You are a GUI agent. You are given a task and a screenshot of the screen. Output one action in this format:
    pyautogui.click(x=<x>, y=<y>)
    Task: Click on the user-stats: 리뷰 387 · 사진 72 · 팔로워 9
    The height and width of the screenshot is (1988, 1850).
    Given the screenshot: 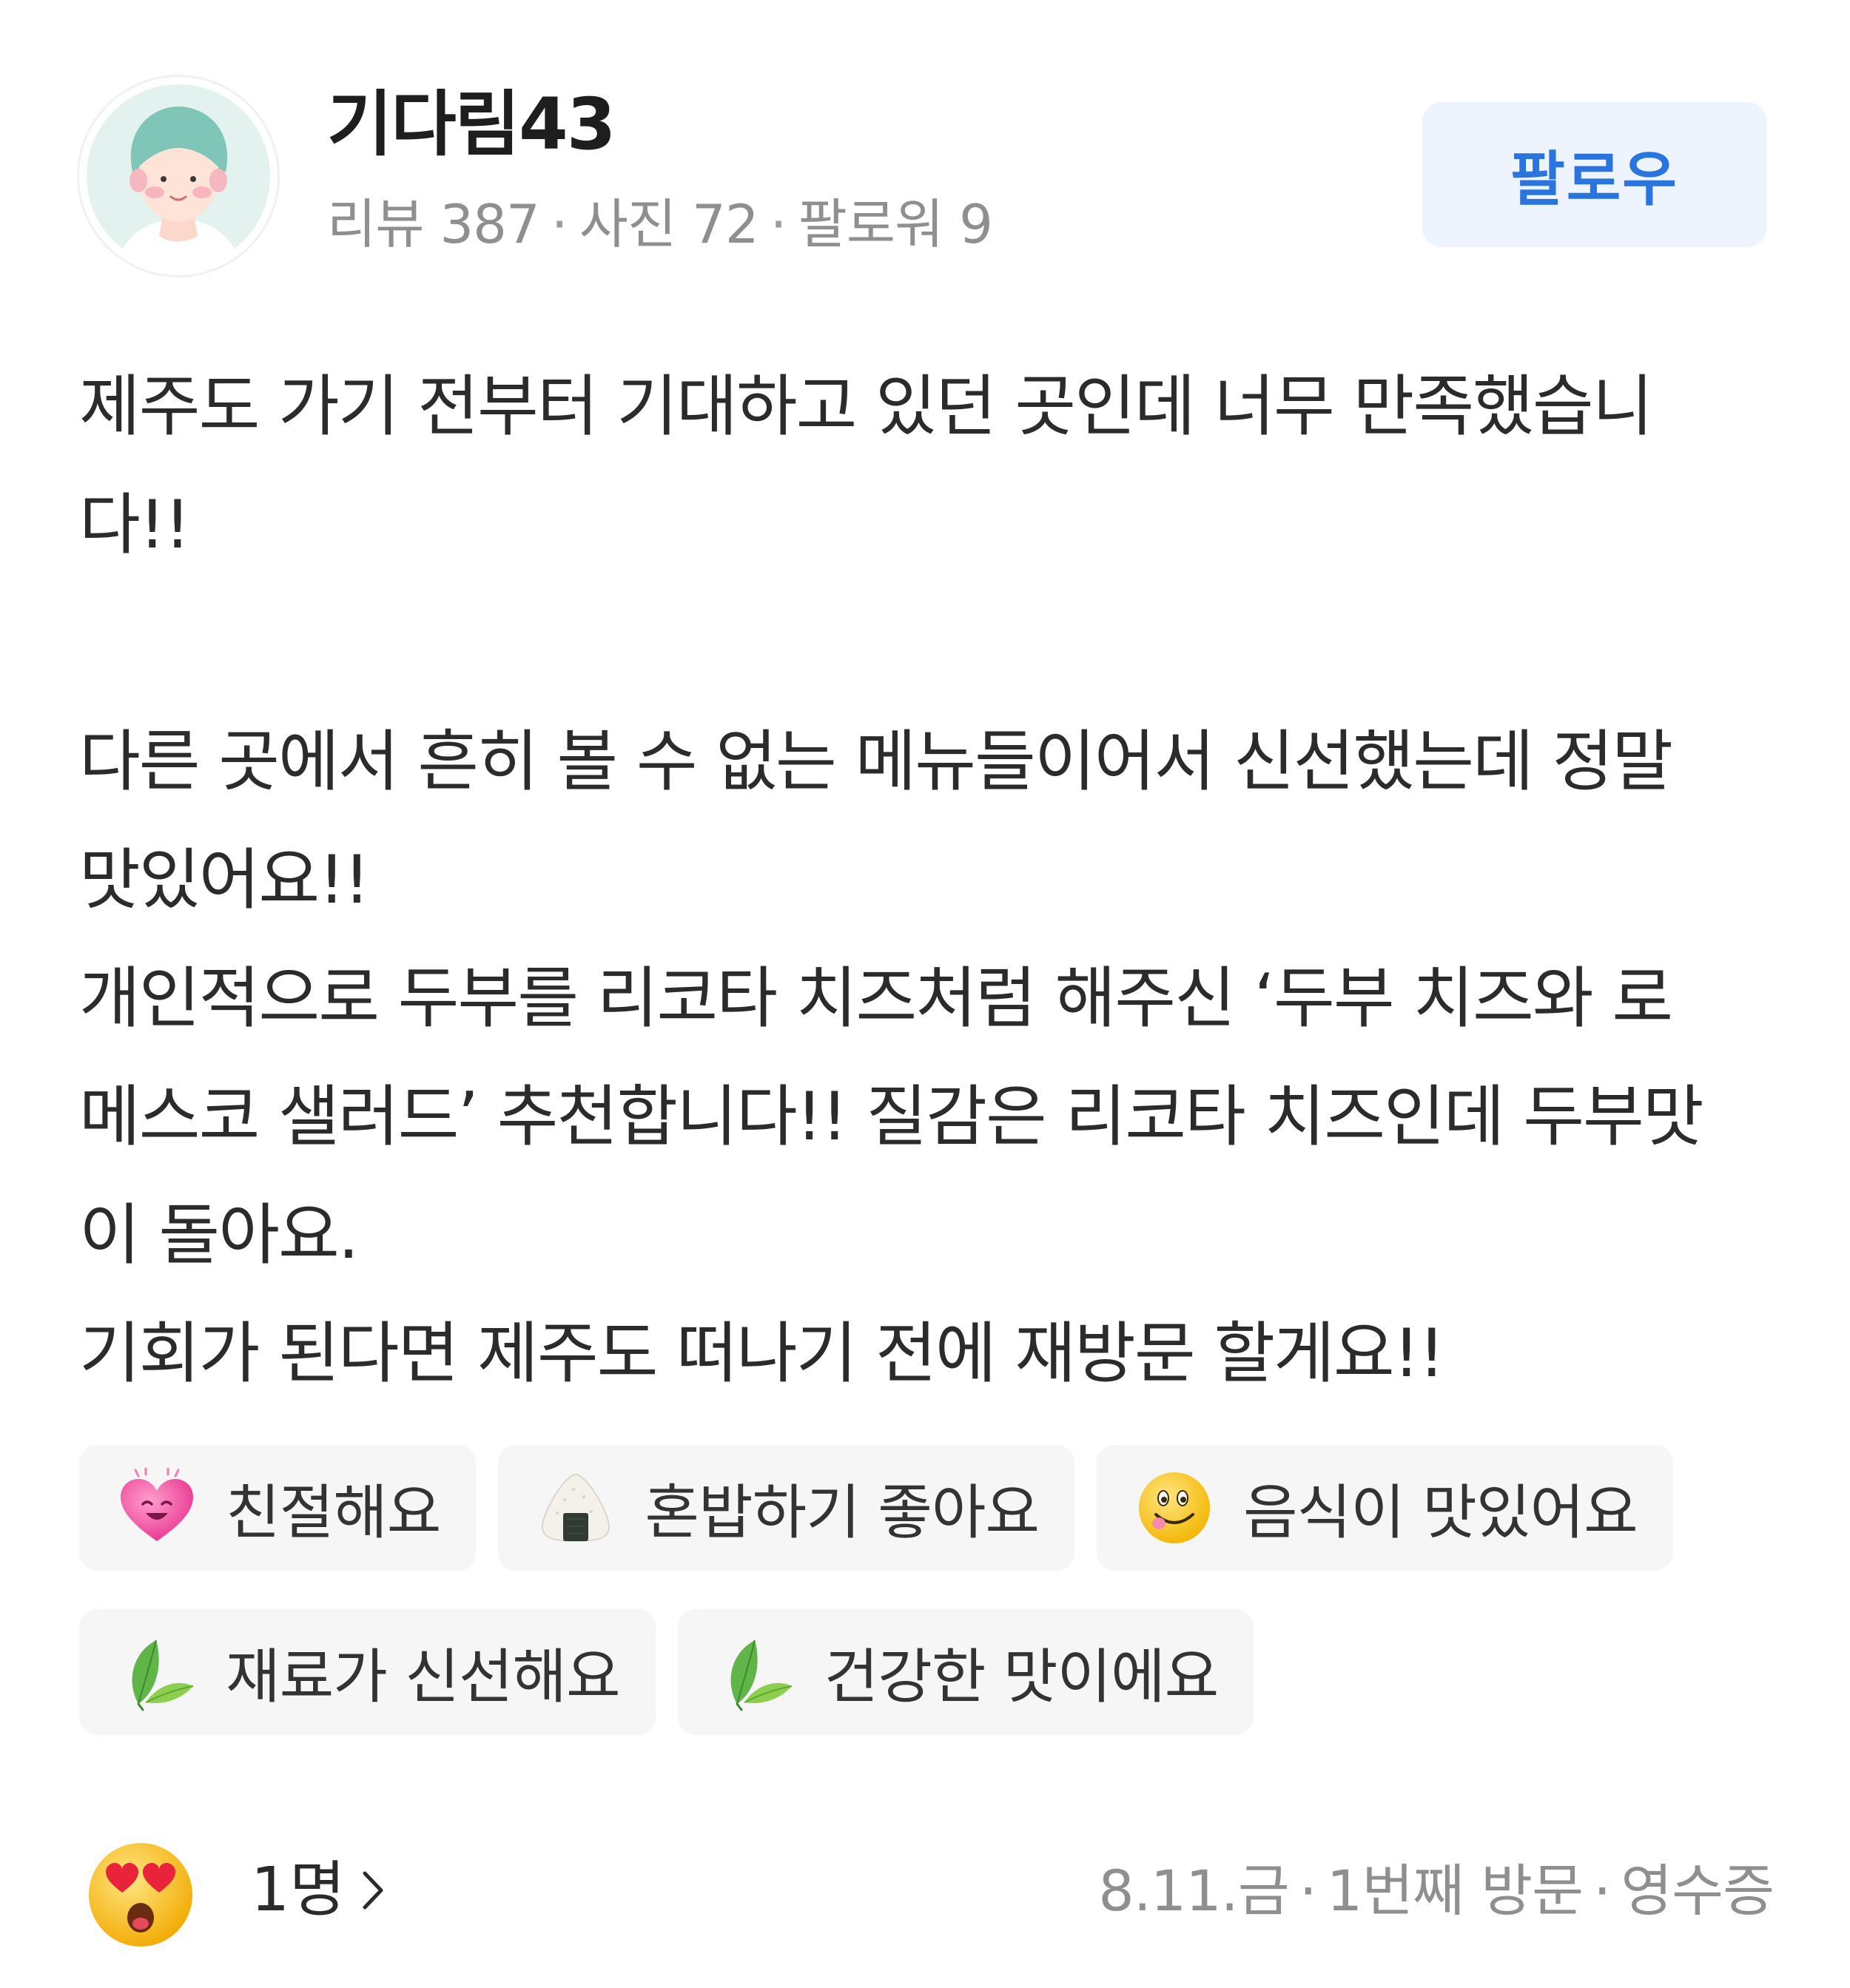 What is the action you would take?
    pyautogui.click(x=660, y=224)
    